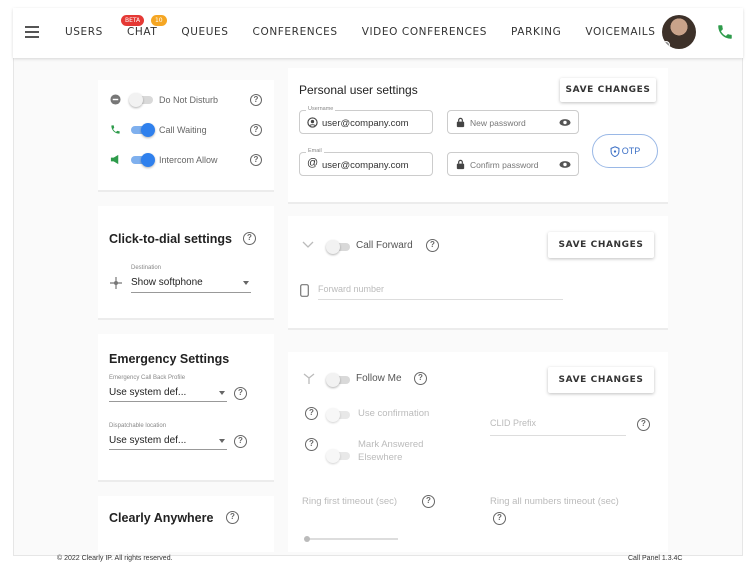 Image resolution: width=751 pixels, height=563 pixels. Describe the element at coordinates (513, 164) in the screenshot. I see `confirm-password-field: Confirm password` at that location.